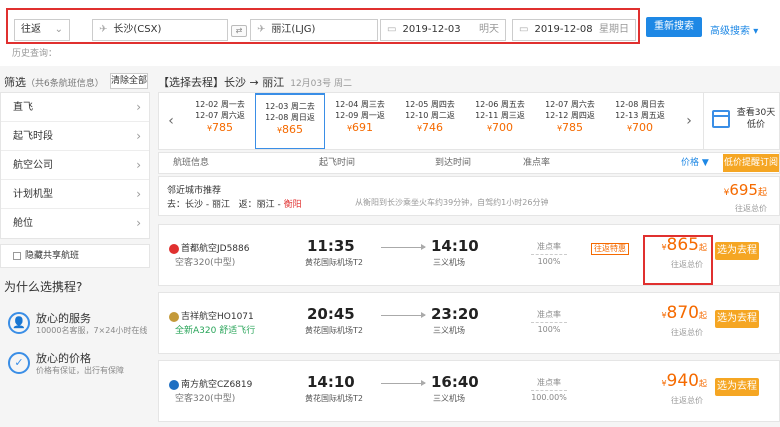 This screenshot has width=780, height=427. I want to click on col-arrive-time: 到达时间, so click(453, 163).